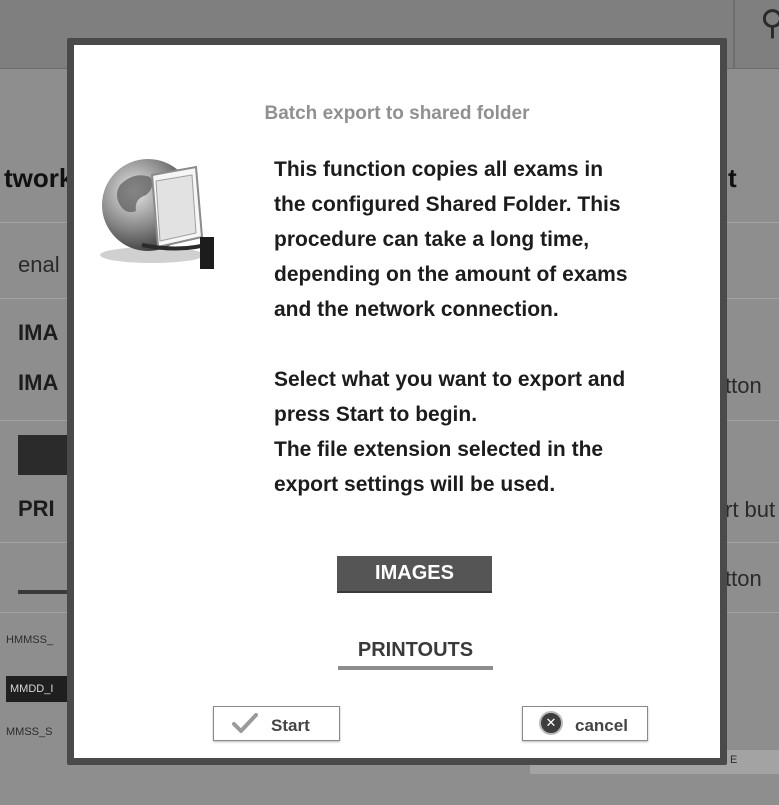 Image resolution: width=779 pixels, height=805 pixels. Describe the element at coordinates (36, 508) in the screenshot. I see `background-row-printouts: PRI` at that location.